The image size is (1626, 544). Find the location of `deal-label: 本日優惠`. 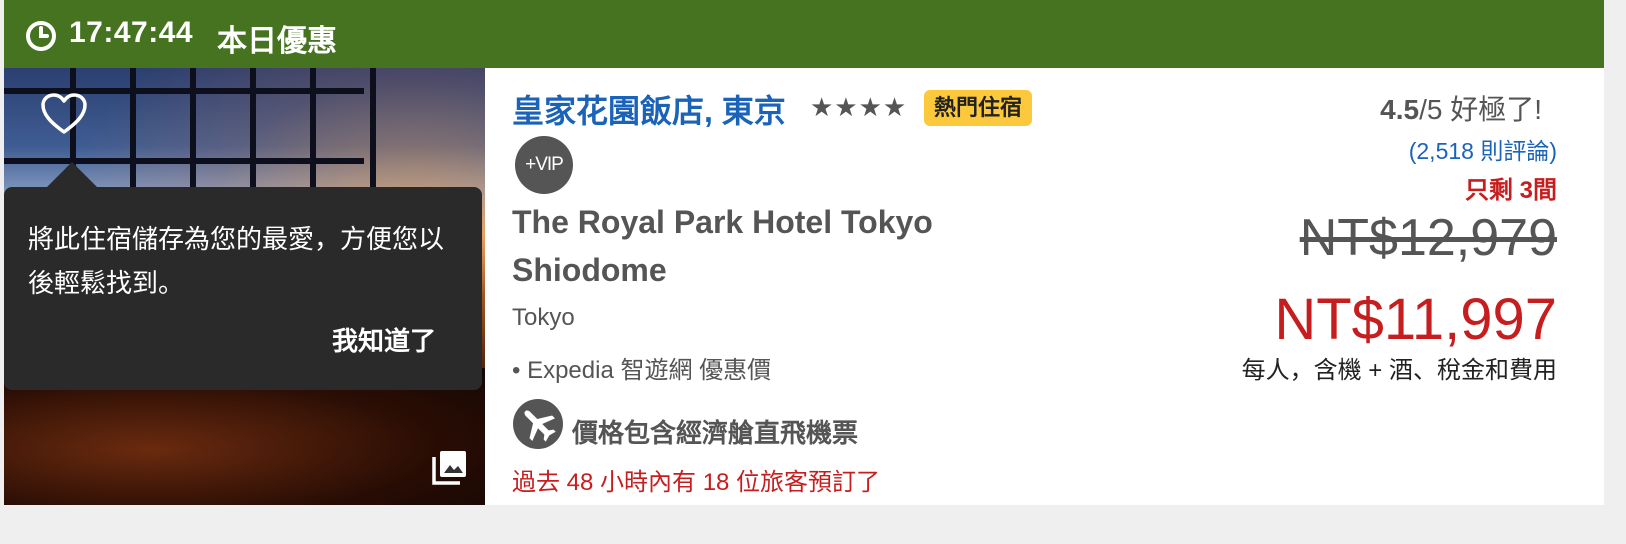

deal-label: 本日優惠 is located at coordinates (277, 41).